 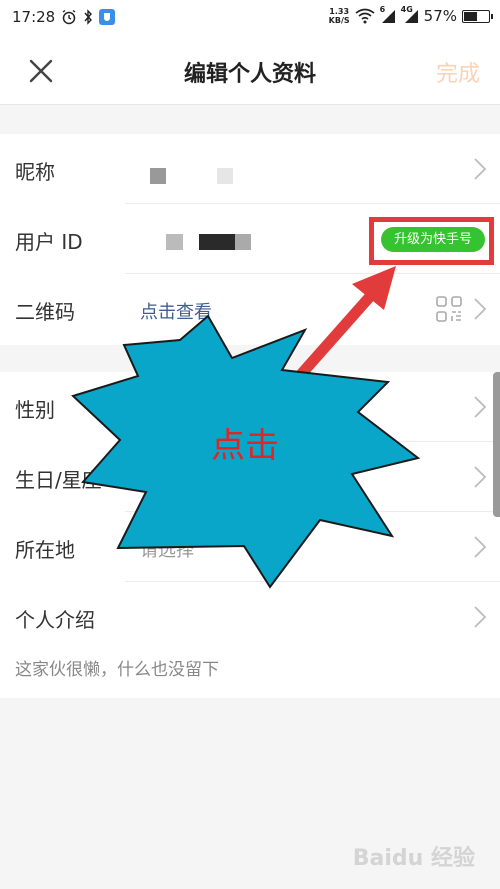 I want to click on side-drawer-handle, so click(x=496, y=444).